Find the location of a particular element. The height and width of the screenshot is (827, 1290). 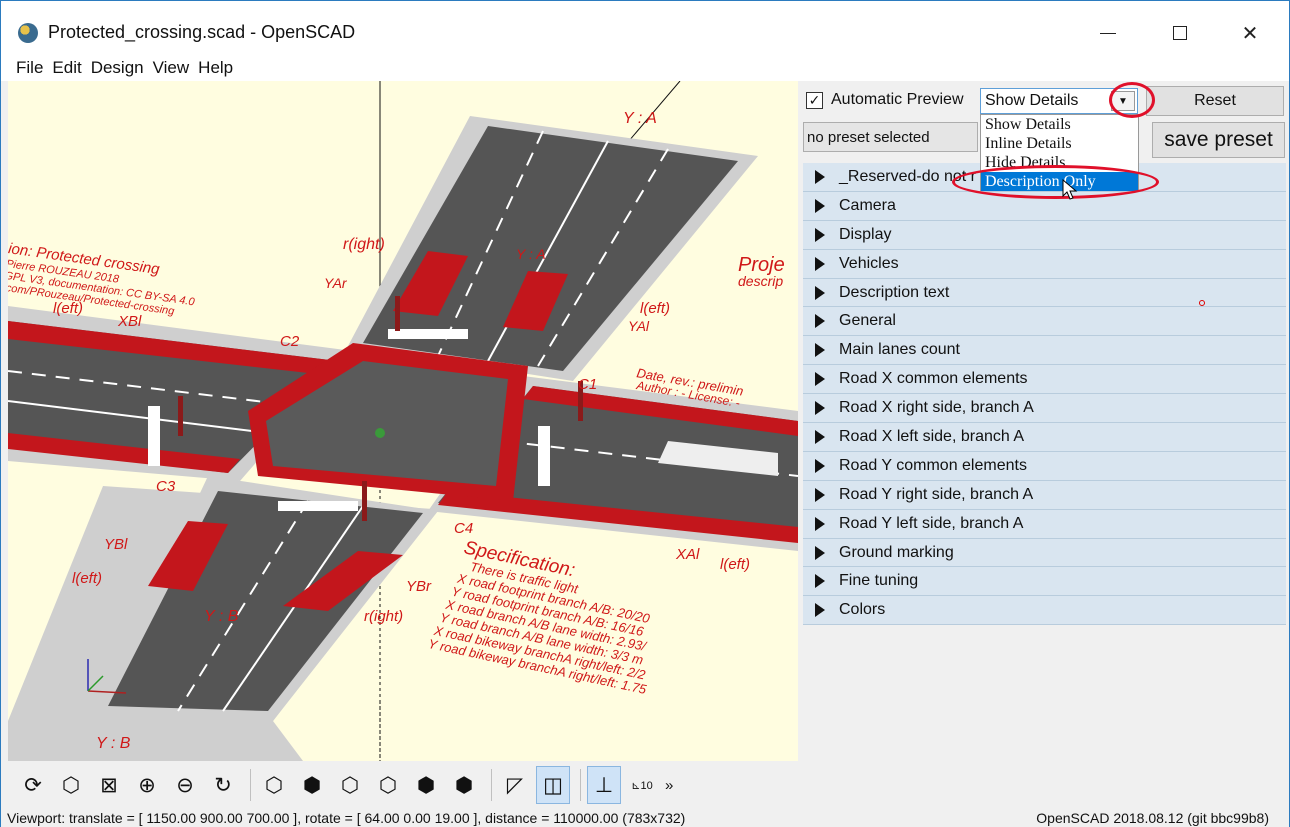

openscad-logo-icon is located at coordinates (28, 33).